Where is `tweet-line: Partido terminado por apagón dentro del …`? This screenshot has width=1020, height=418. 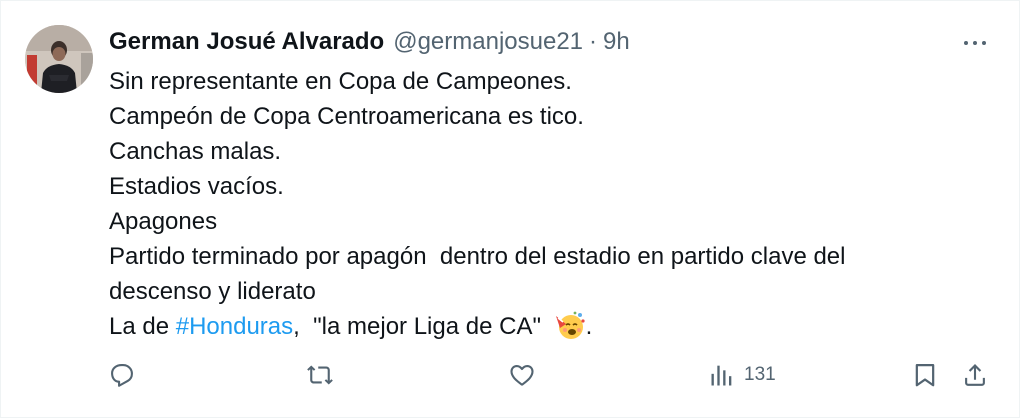
tweet-line: Partido terminado por apagón dentro del … is located at coordinates (477, 256).